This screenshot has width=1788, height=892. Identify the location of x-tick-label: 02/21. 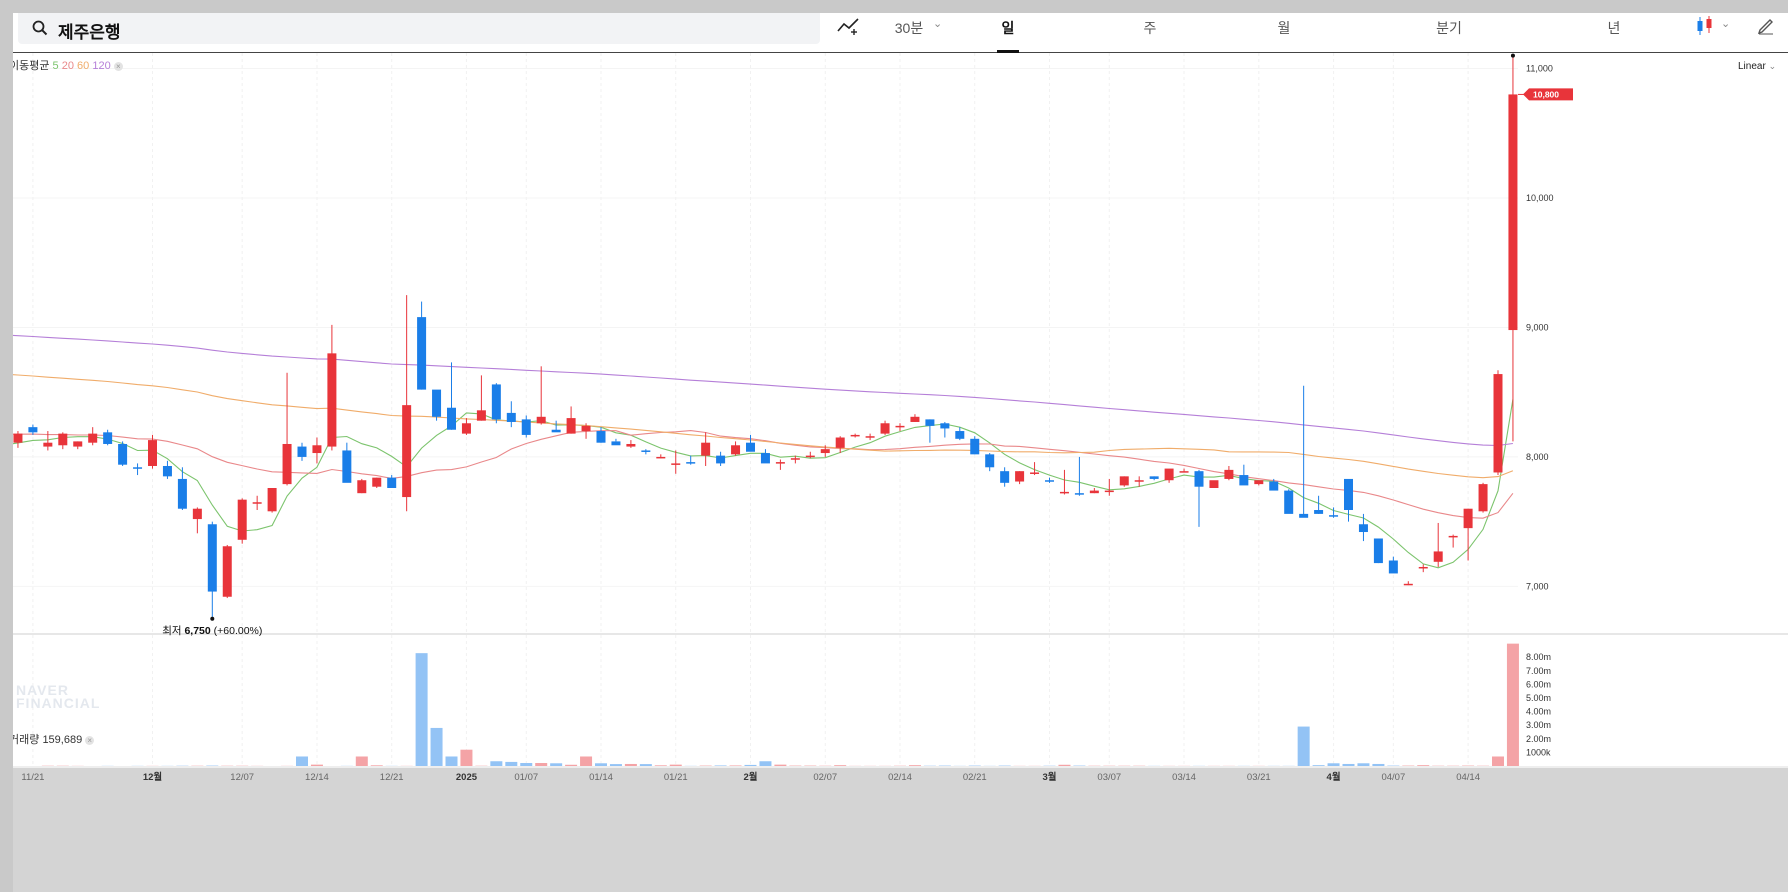
(975, 777).